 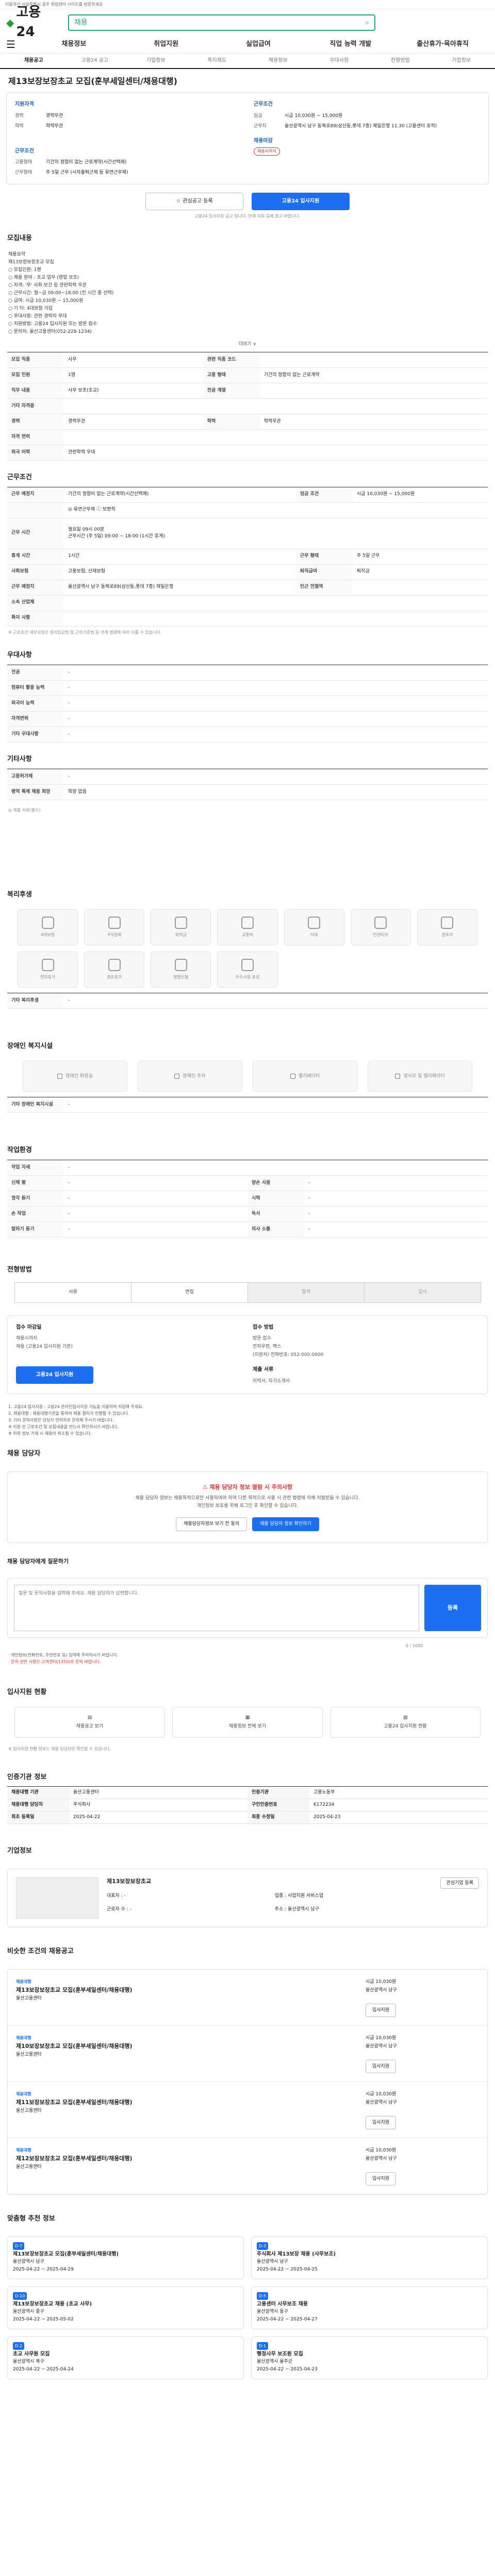 What do you see at coordinates (247, 734) in the screenshot?
I see `table-row: 기타 우대사항 -` at bounding box center [247, 734].